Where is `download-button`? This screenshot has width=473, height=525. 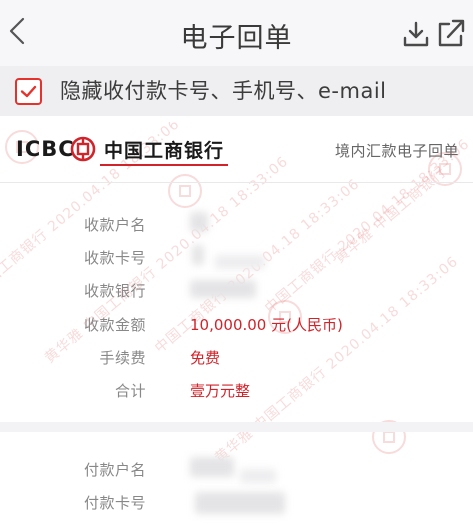 download-button is located at coordinates (416, 34).